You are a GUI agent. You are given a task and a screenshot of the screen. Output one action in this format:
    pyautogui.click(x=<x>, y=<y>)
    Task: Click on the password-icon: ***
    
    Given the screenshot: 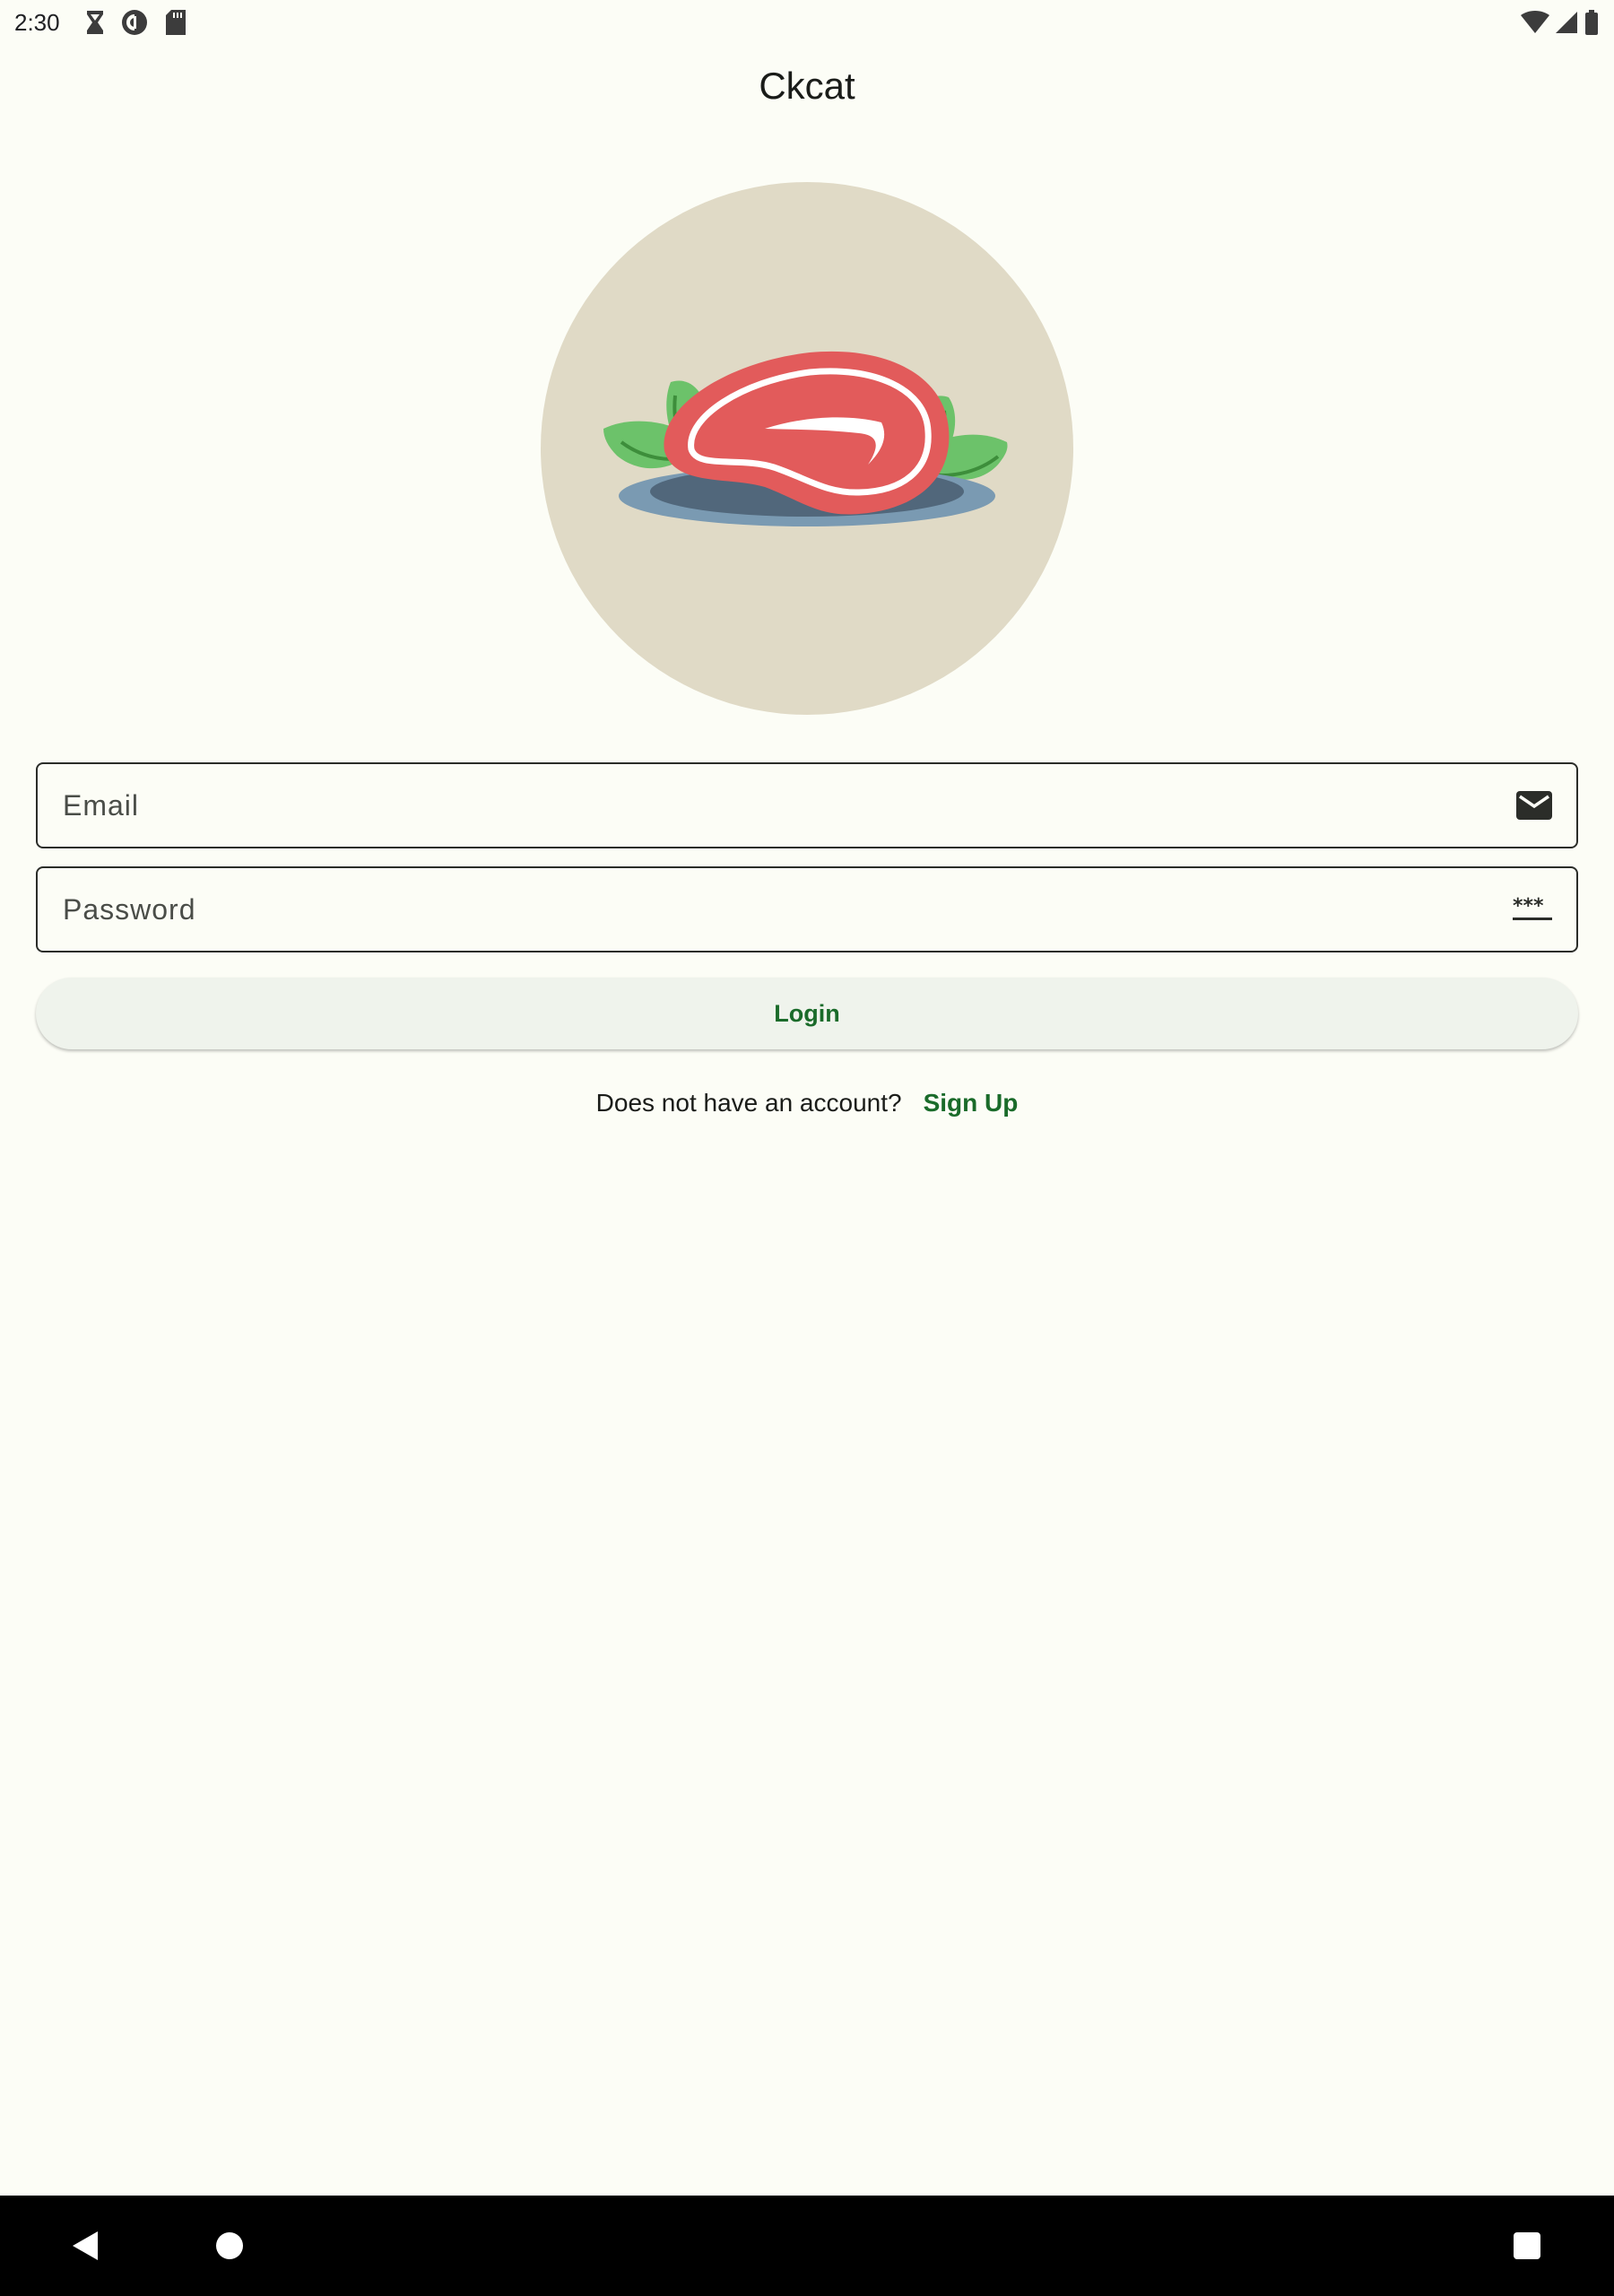 What is the action you would take?
    pyautogui.click(x=1532, y=909)
    